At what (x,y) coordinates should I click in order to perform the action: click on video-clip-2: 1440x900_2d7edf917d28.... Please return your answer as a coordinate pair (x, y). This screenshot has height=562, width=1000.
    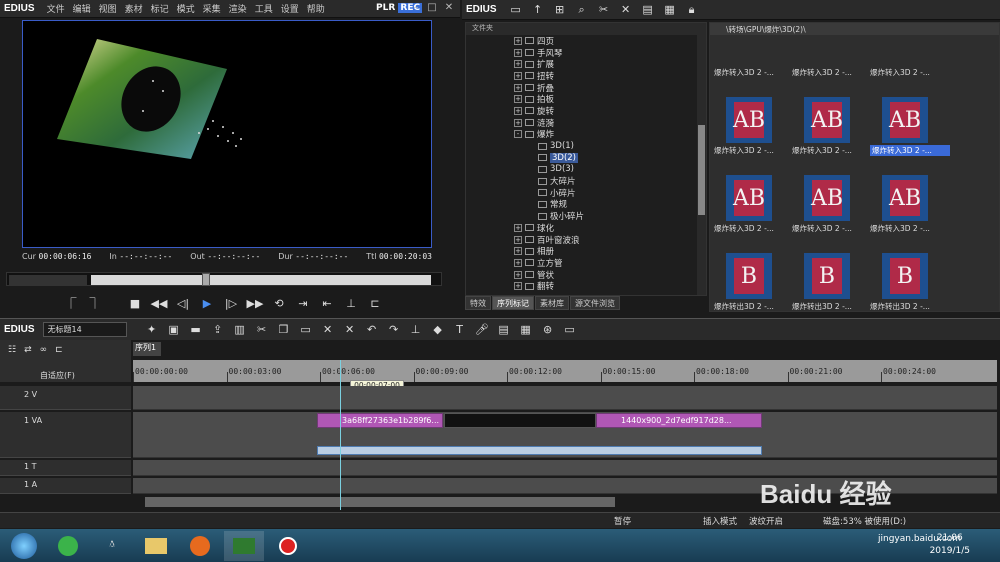
    Looking at the image, I should click on (679, 420).